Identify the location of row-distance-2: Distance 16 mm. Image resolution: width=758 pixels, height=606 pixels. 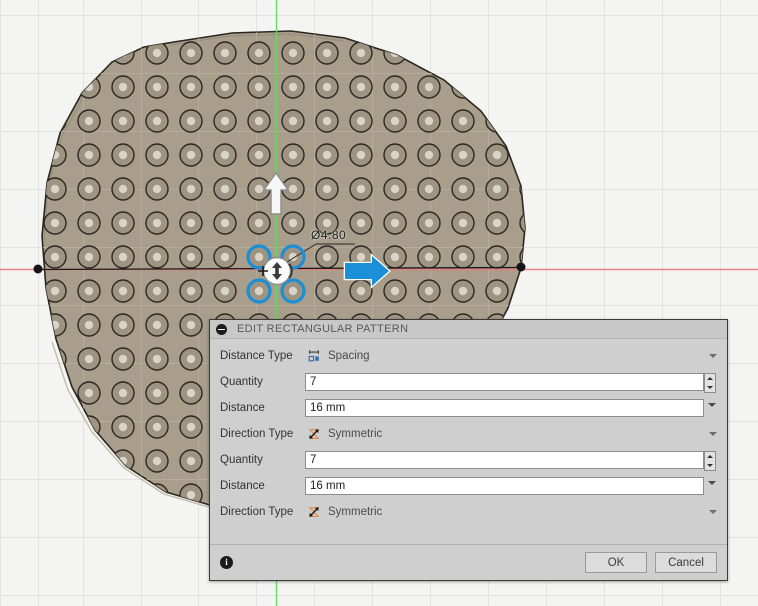
(469, 486).